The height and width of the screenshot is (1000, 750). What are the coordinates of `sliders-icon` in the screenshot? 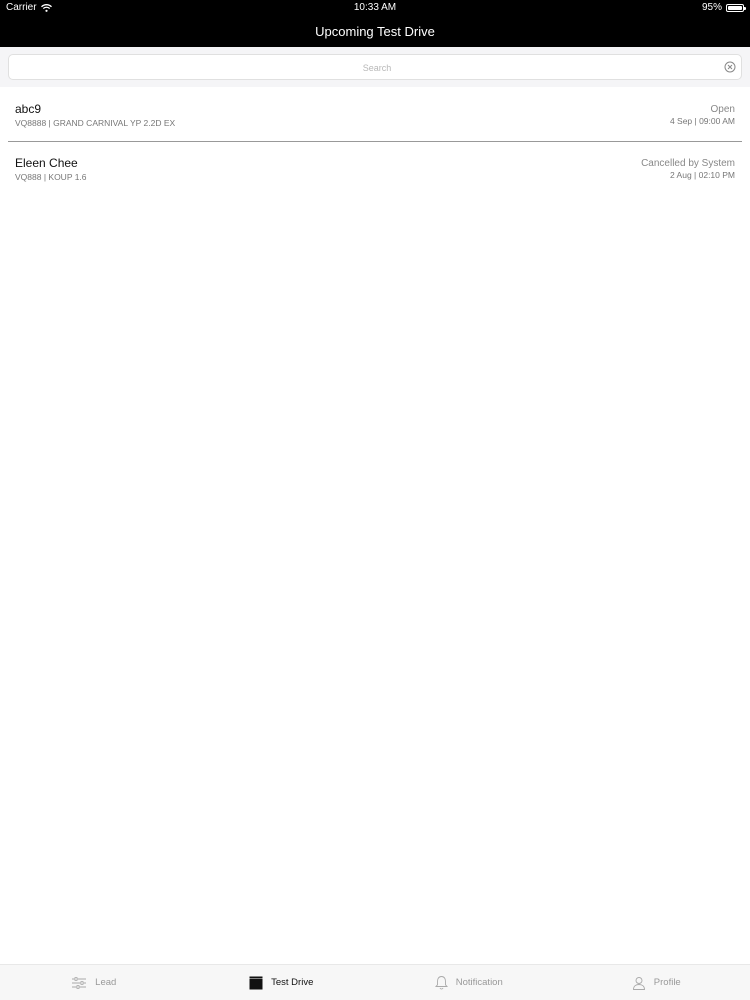 It's located at (79, 982).